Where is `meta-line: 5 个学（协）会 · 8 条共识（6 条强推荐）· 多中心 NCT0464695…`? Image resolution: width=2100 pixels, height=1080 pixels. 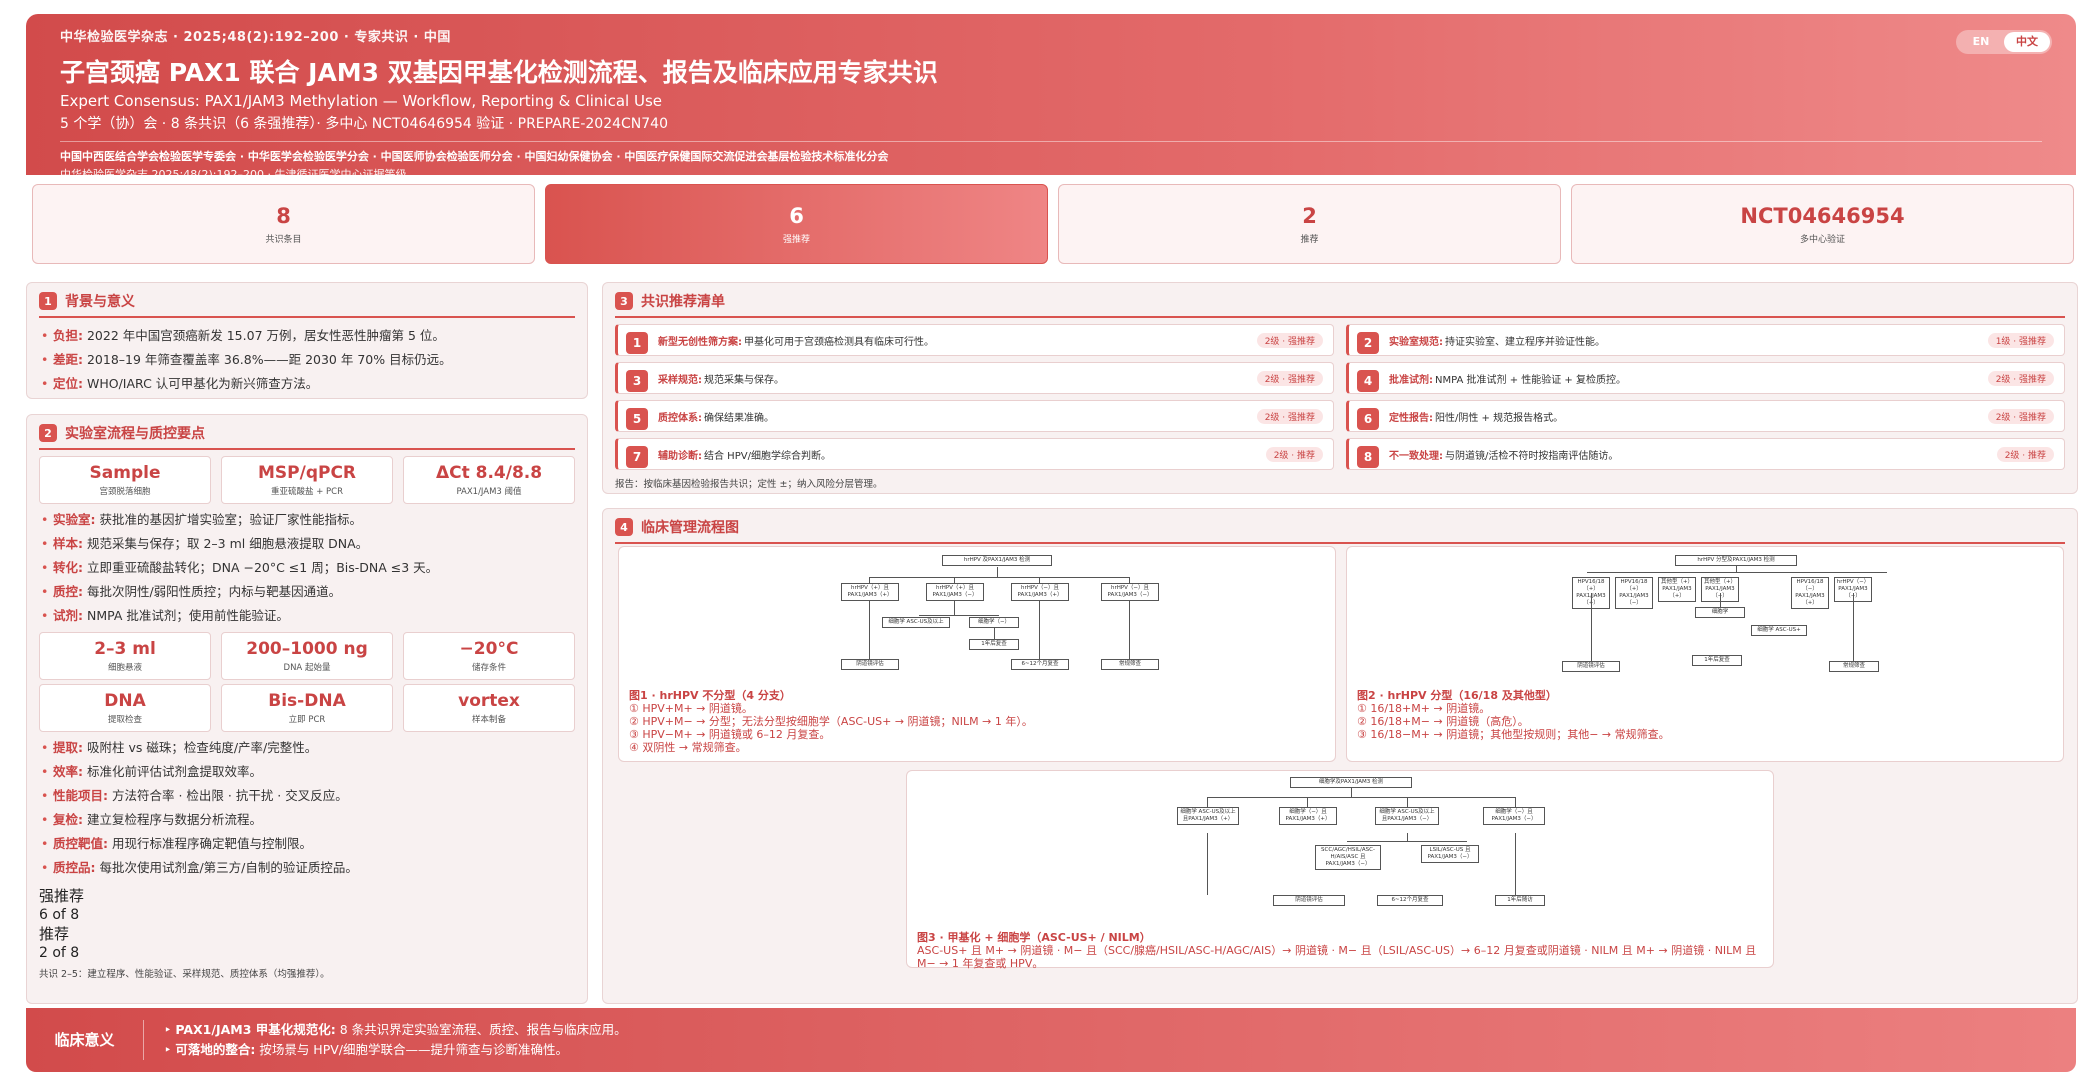
meta-line: 5 个学（协）会 · 8 条共识（6 条强推荐）· 多中心 NCT0464695… is located at coordinates (364, 124).